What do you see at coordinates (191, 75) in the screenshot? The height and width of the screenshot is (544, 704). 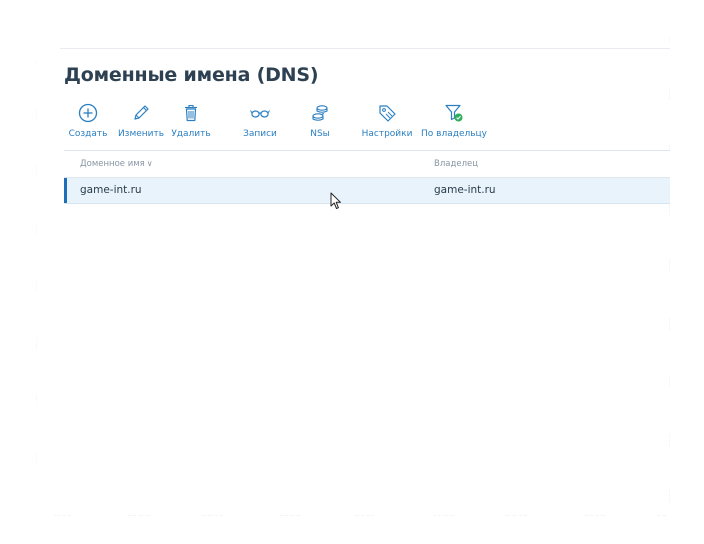 I see `page-title: Доменные имена (DNS)` at bounding box center [191, 75].